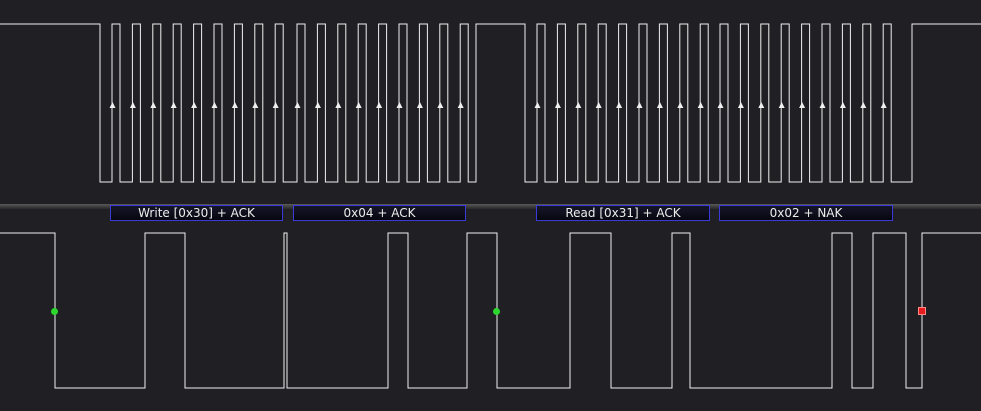 Image resolution: width=981 pixels, height=411 pixels. What do you see at coordinates (496, 311) in the screenshot?
I see `repeated-start-marker-icon` at bounding box center [496, 311].